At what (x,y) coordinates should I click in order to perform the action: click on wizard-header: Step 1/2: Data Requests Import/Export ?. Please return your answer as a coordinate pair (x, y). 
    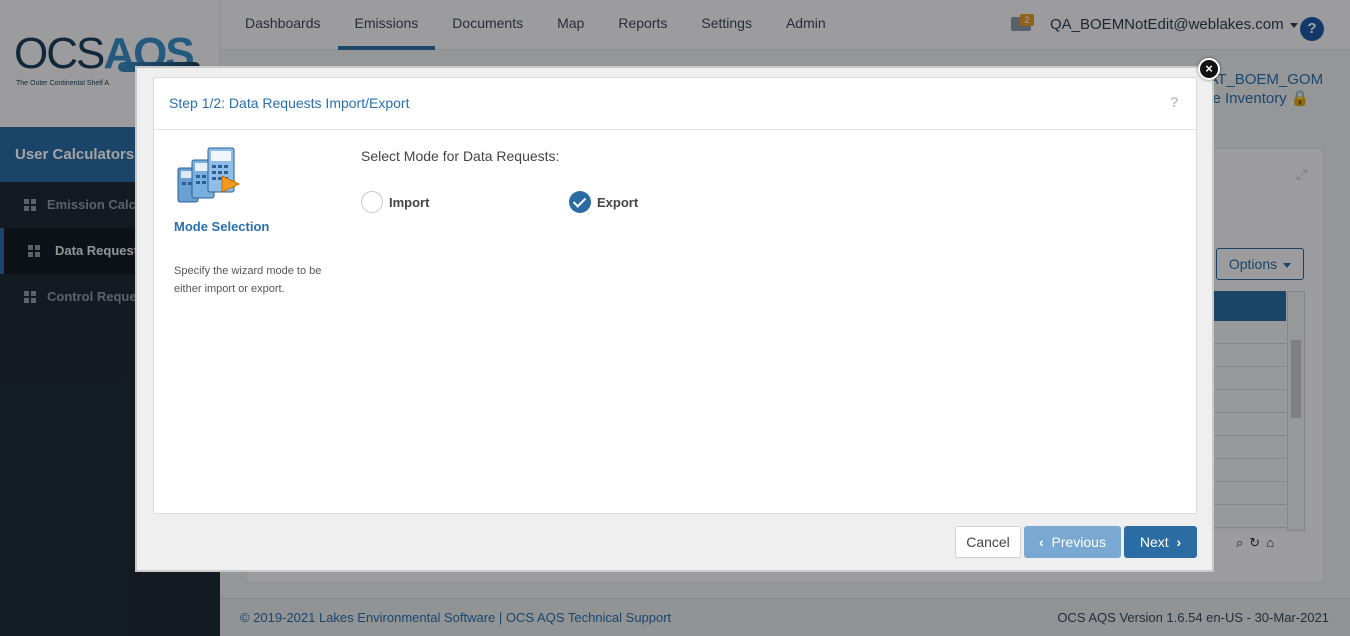
    Looking at the image, I should click on (675, 104).